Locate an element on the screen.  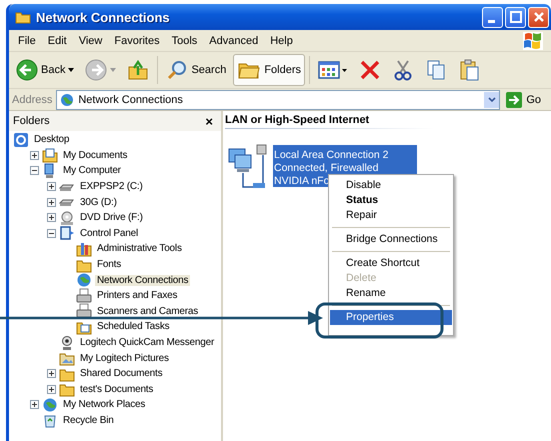
arrow-icon is located at coordinates (514, 100).